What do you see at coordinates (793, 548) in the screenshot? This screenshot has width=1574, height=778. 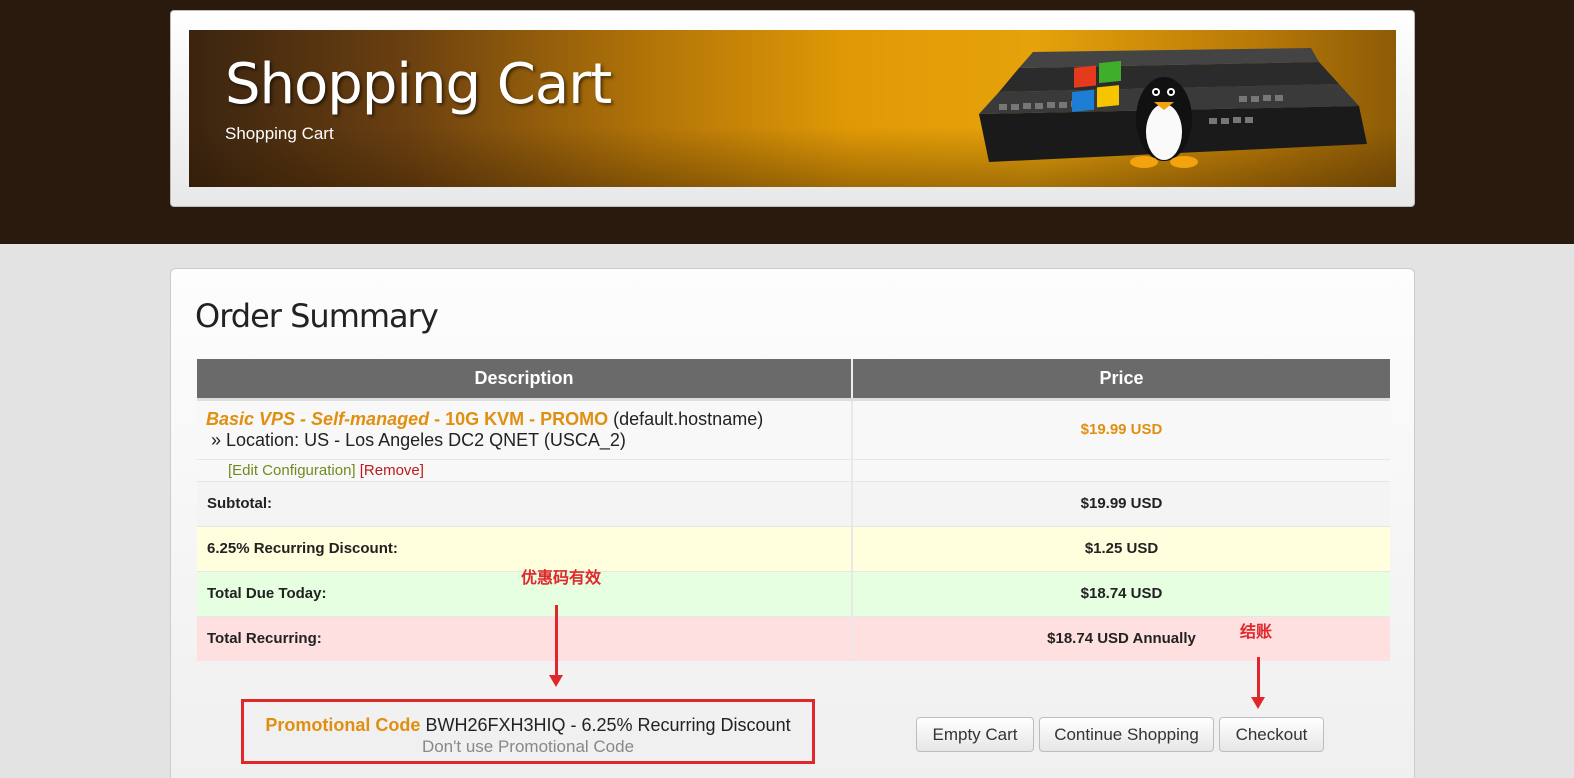 I see `discount-row: 6.25% Recurring Discount: $1.25 USD` at bounding box center [793, 548].